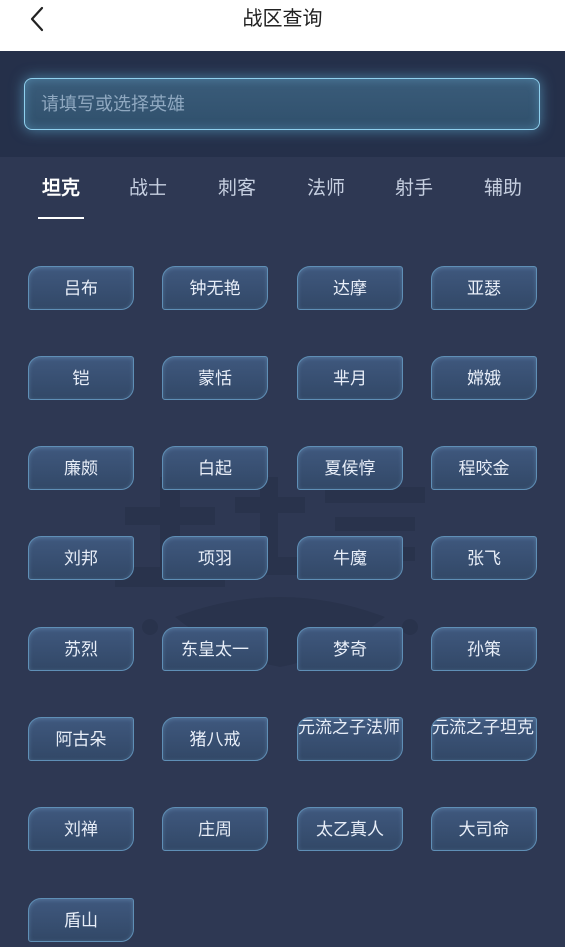  I want to click on hero-button: 大司命, so click(484, 829).